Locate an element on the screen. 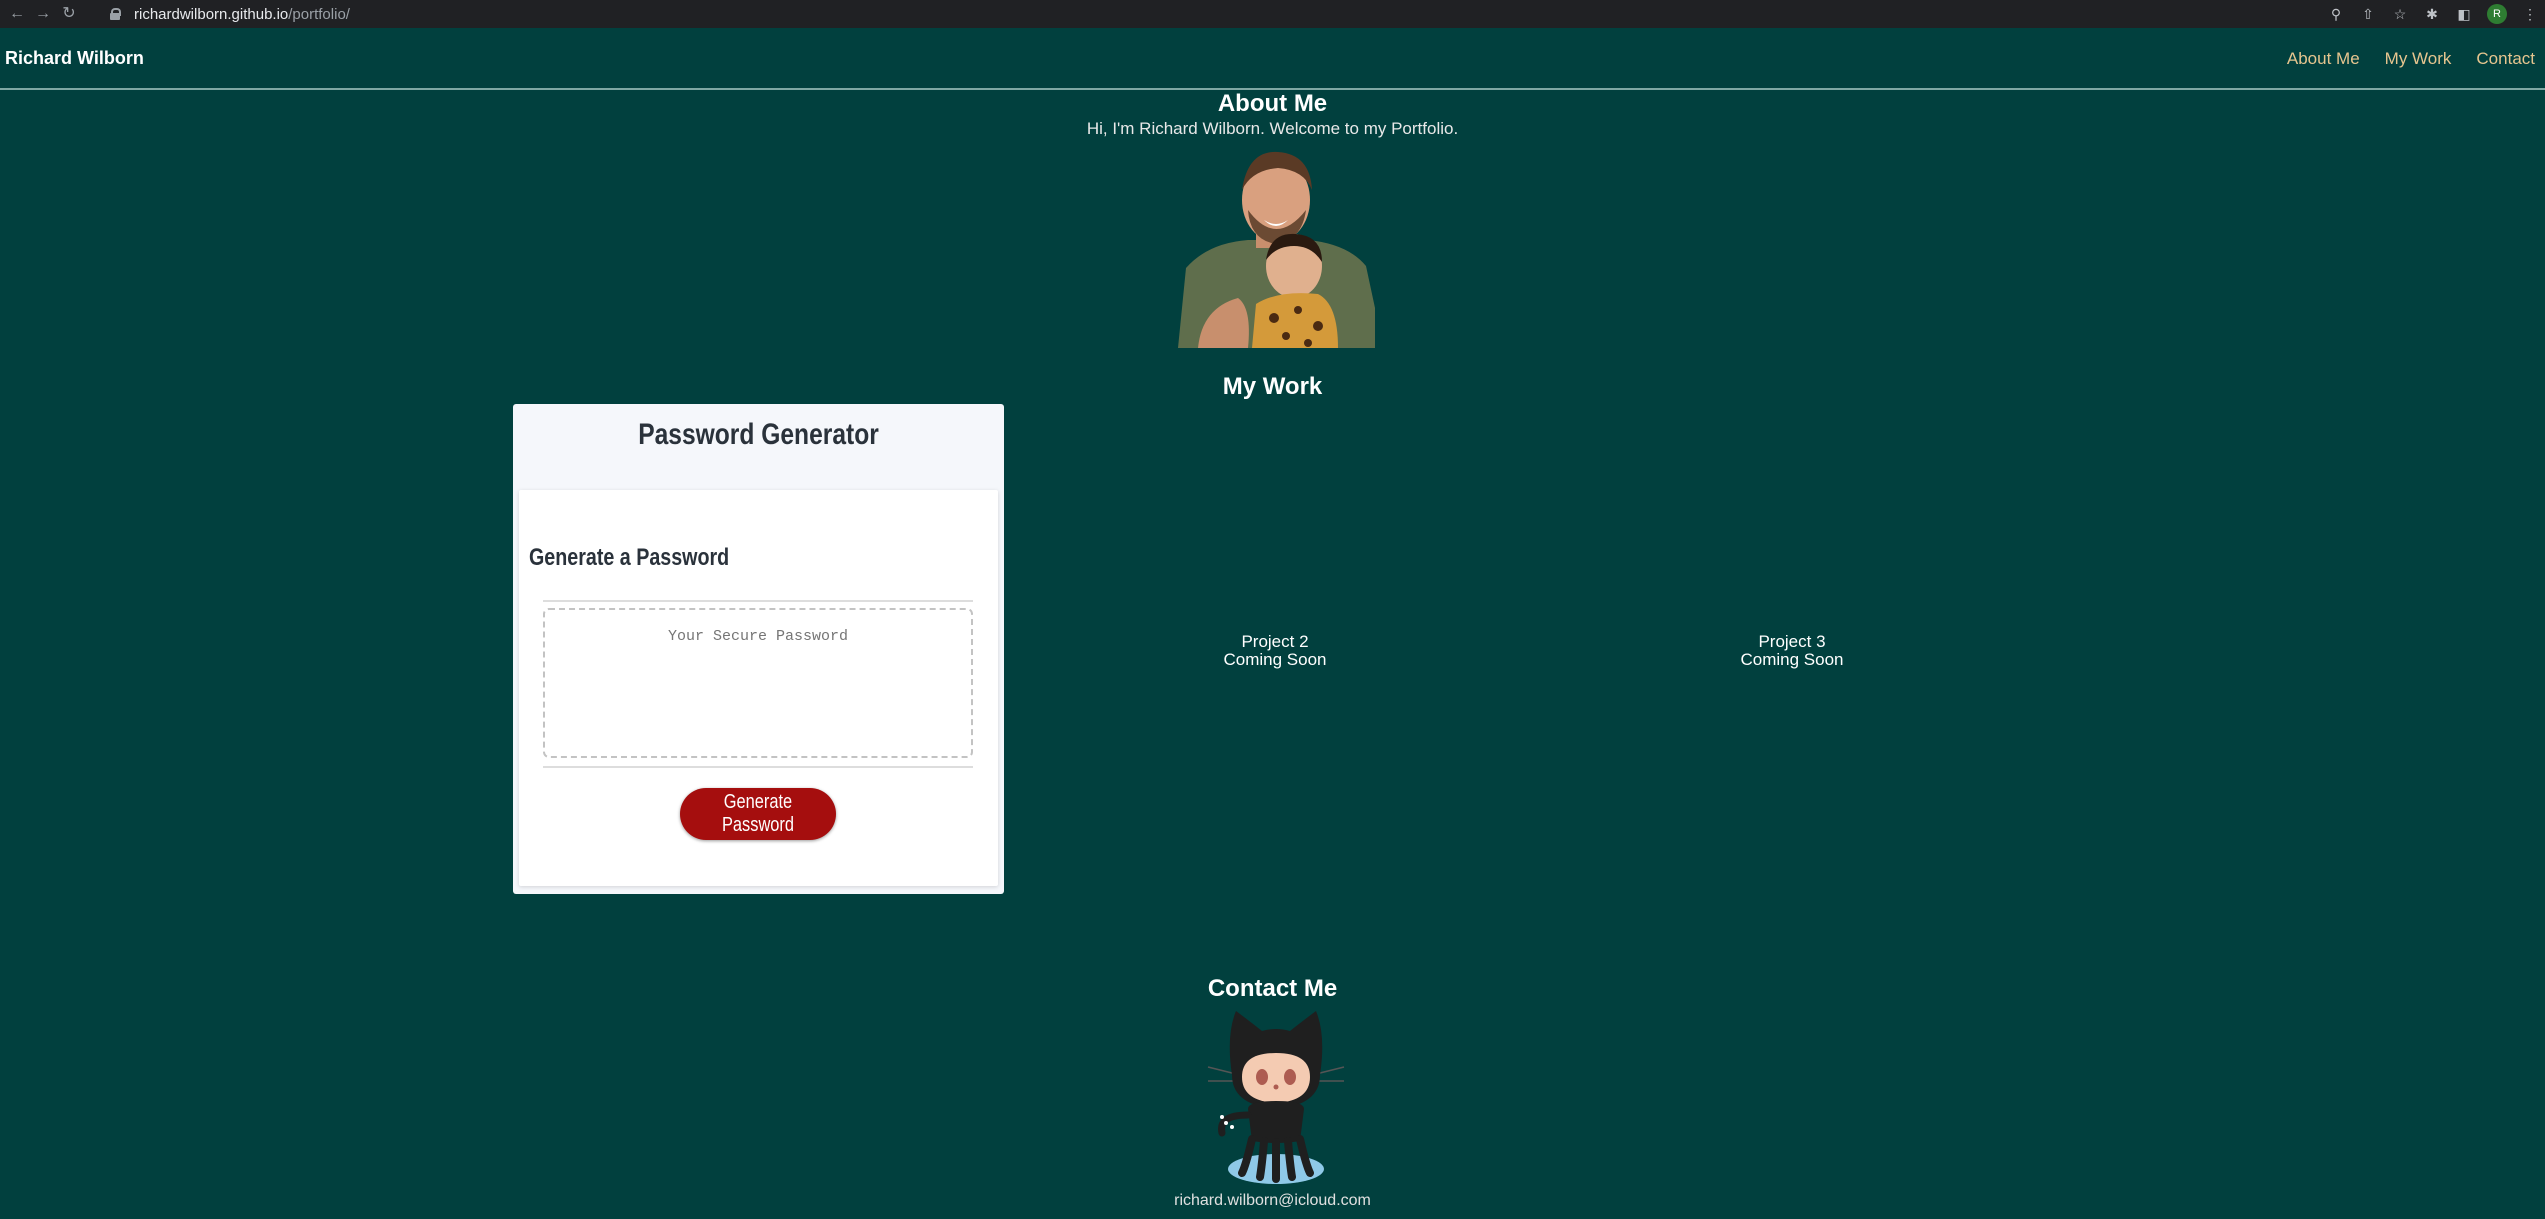 The width and height of the screenshot is (2545, 1219). nav-contact: Contact is located at coordinates (2505, 59).